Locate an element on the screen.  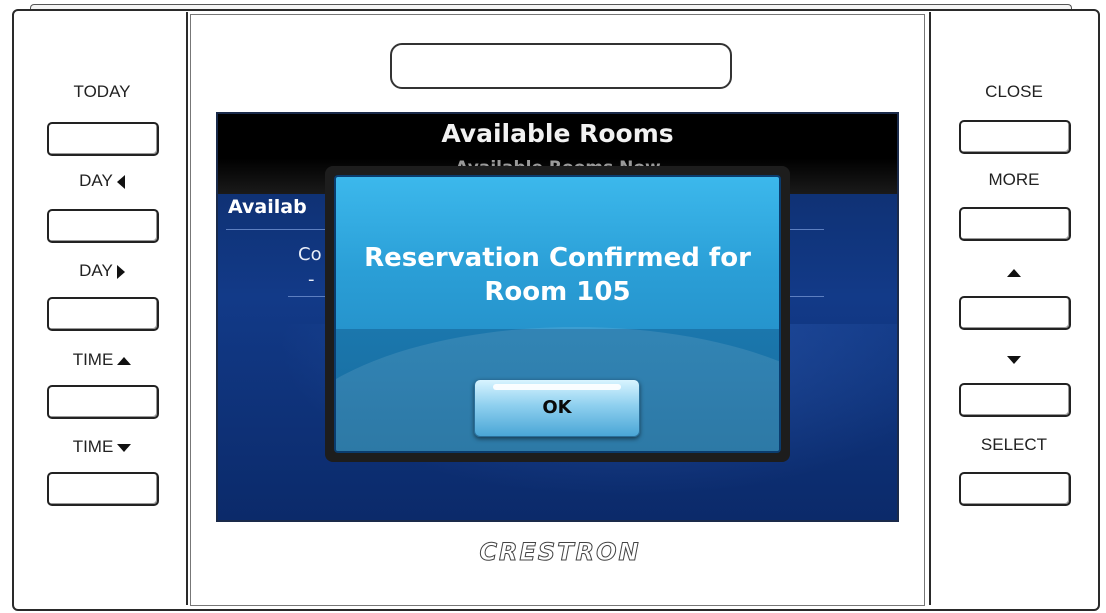
section-heading: Availab is located at coordinates (267, 207).